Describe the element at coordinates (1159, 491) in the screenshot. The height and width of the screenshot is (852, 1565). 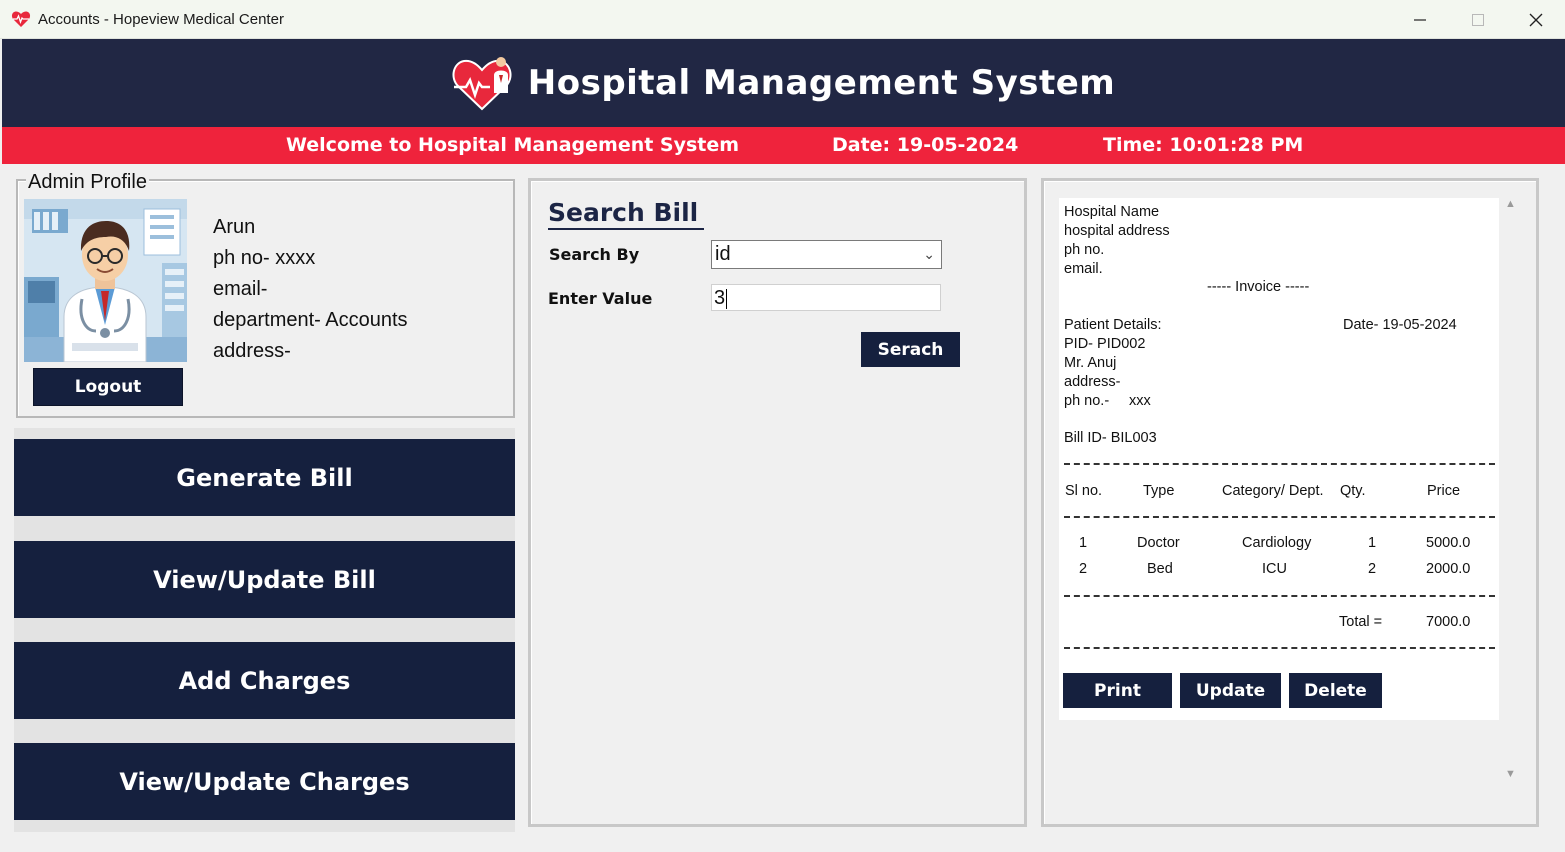
I see `column-header-type: Type` at that location.